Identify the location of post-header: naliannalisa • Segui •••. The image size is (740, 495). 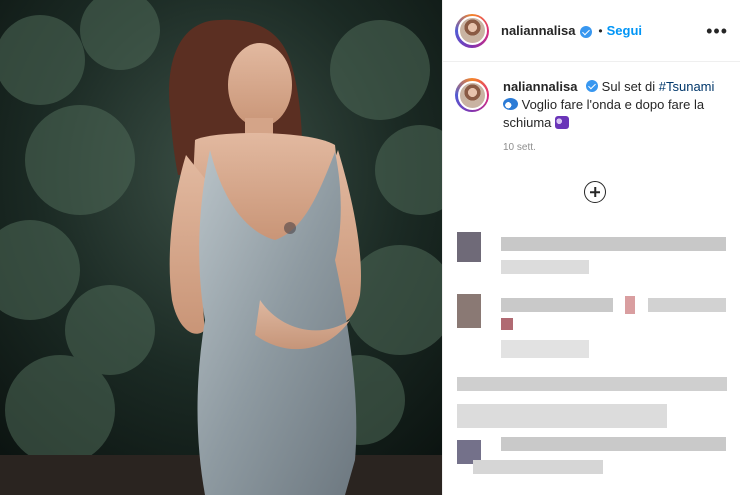
(591, 31).